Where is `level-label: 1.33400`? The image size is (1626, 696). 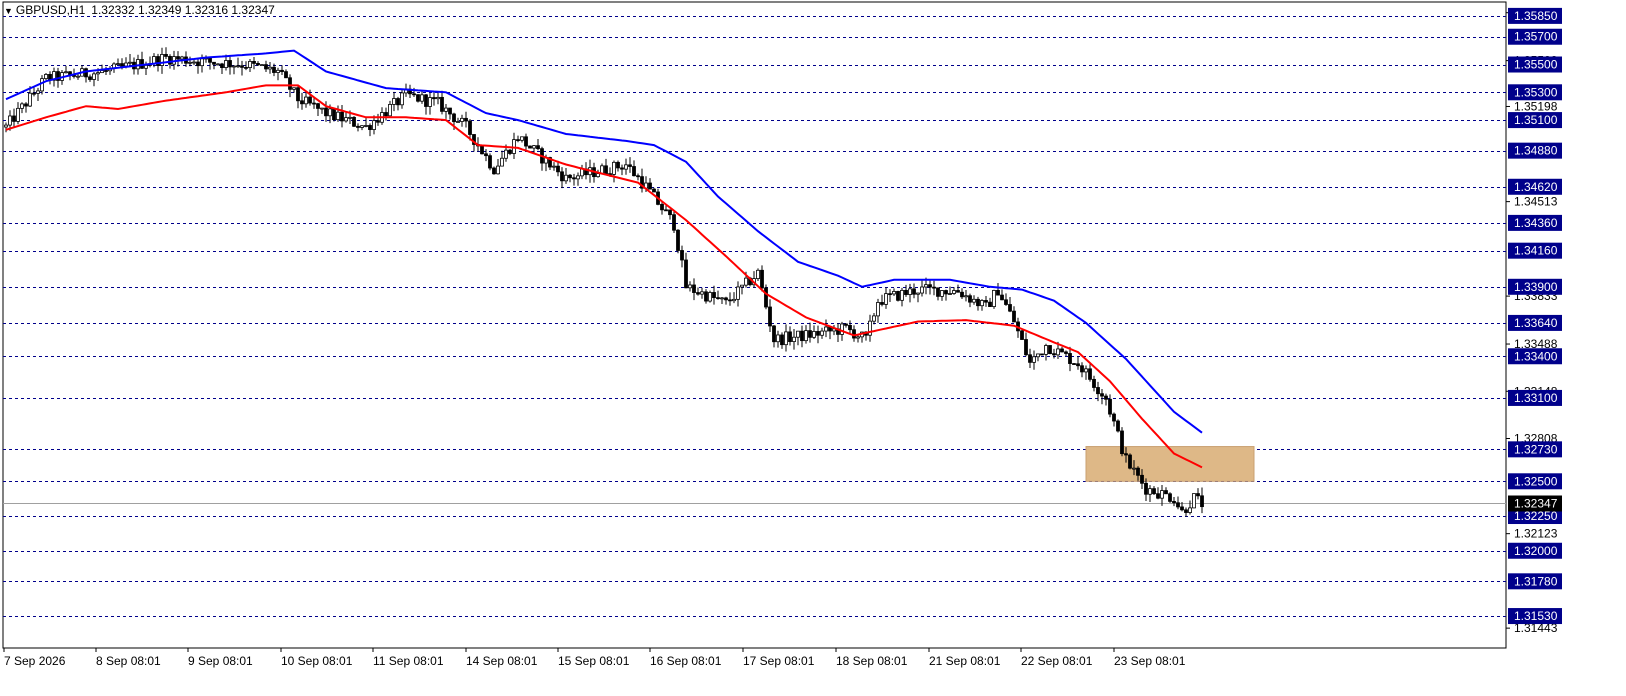 level-label: 1.33400 is located at coordinates (1536, 356).